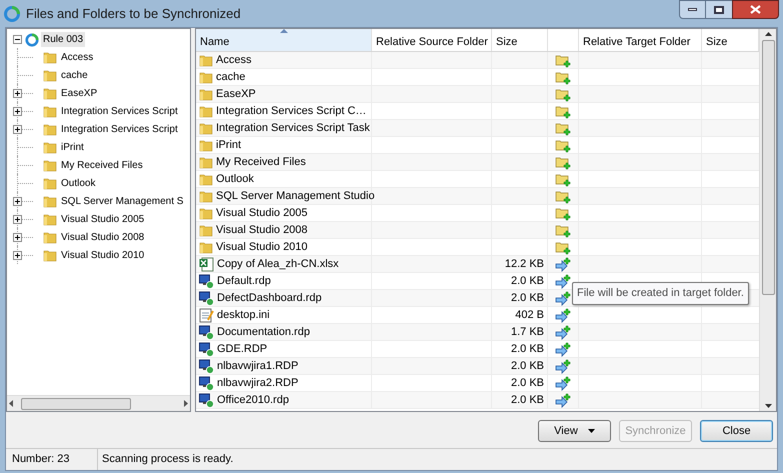  What do you see at coordinates (102, 255) in the screenshot?
I see `tree-item: Visual Studio 2010` at bounding box center [102, 255].